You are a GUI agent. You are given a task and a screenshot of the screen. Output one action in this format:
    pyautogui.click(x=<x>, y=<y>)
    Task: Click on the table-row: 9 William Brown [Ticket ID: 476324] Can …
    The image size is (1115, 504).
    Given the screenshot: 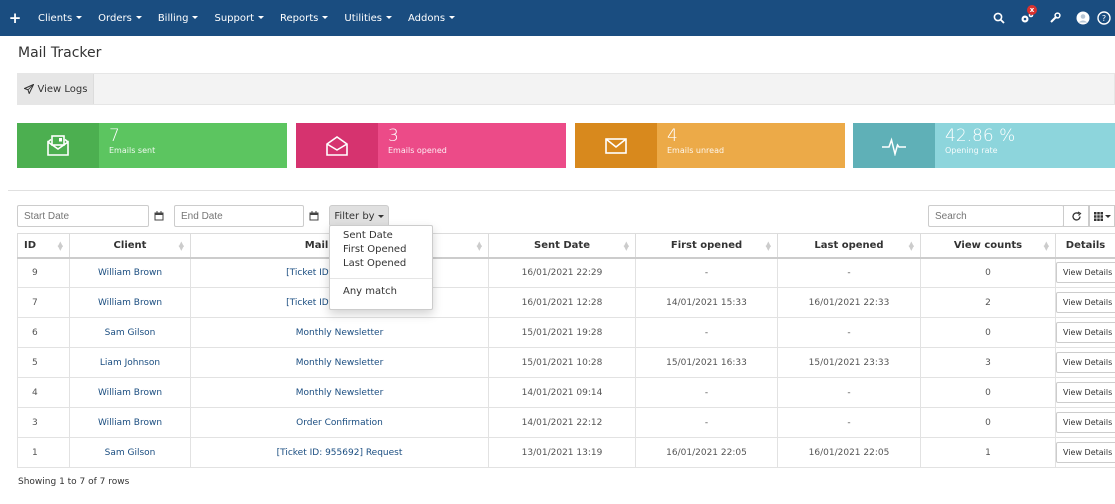 What is the action you would take?
    pyautogui.click(x=566, y=272)
    